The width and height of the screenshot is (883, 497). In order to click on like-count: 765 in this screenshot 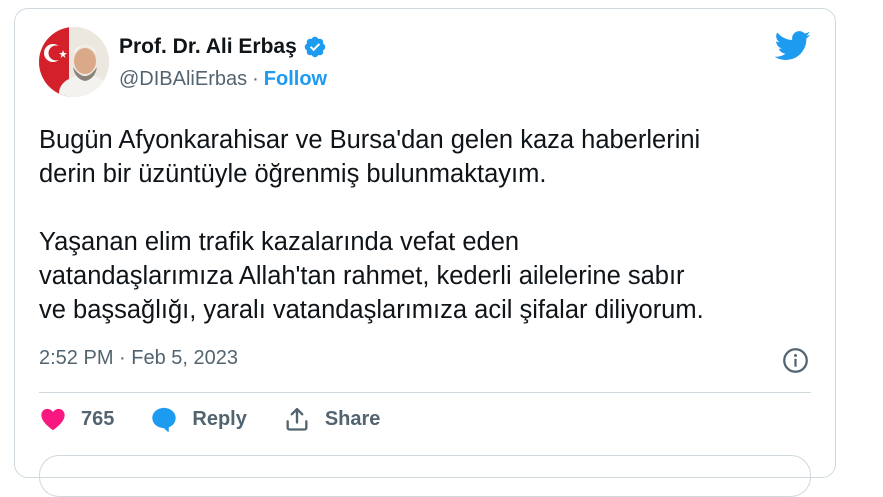, I will do `click(98, 418)`.